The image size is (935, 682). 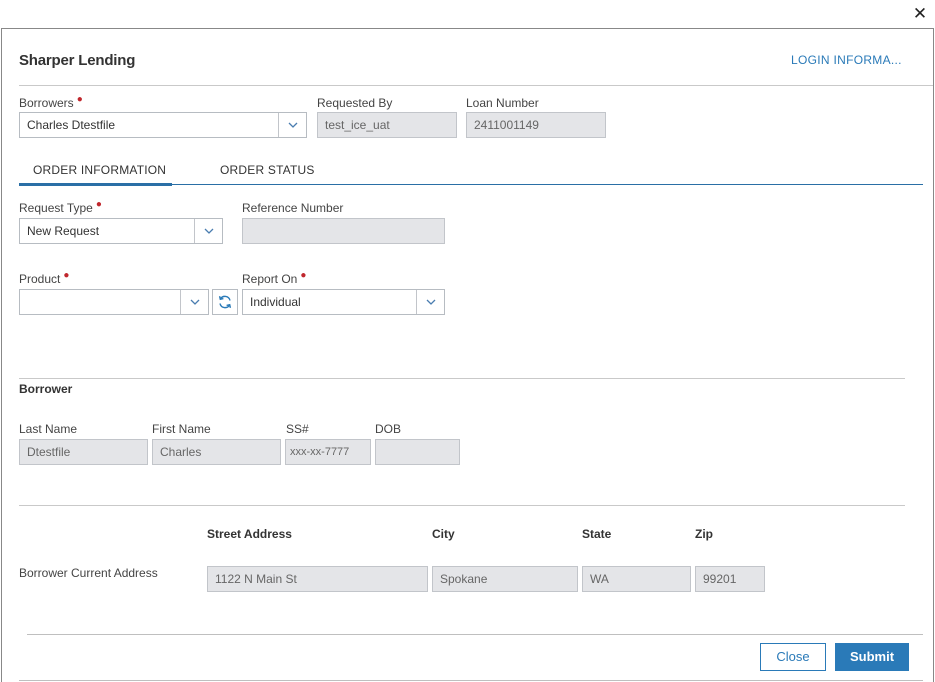 What do you see at coordinates (536, 125) in the screenshot?
I see `loan-number-field: 2411001149` at bounding box center [536, 125].